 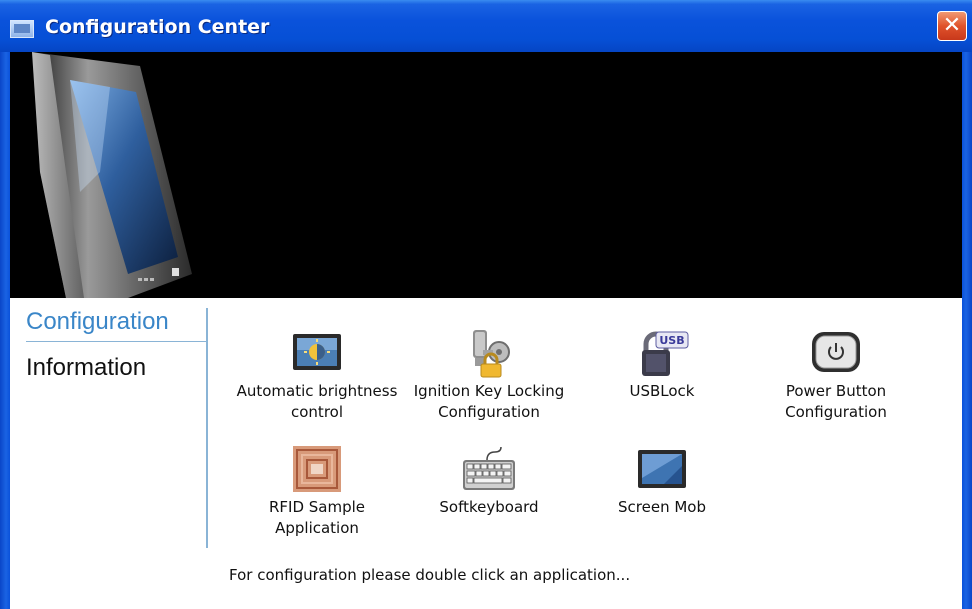 I want to click on window-frame-left, so click(x=5, y=330).